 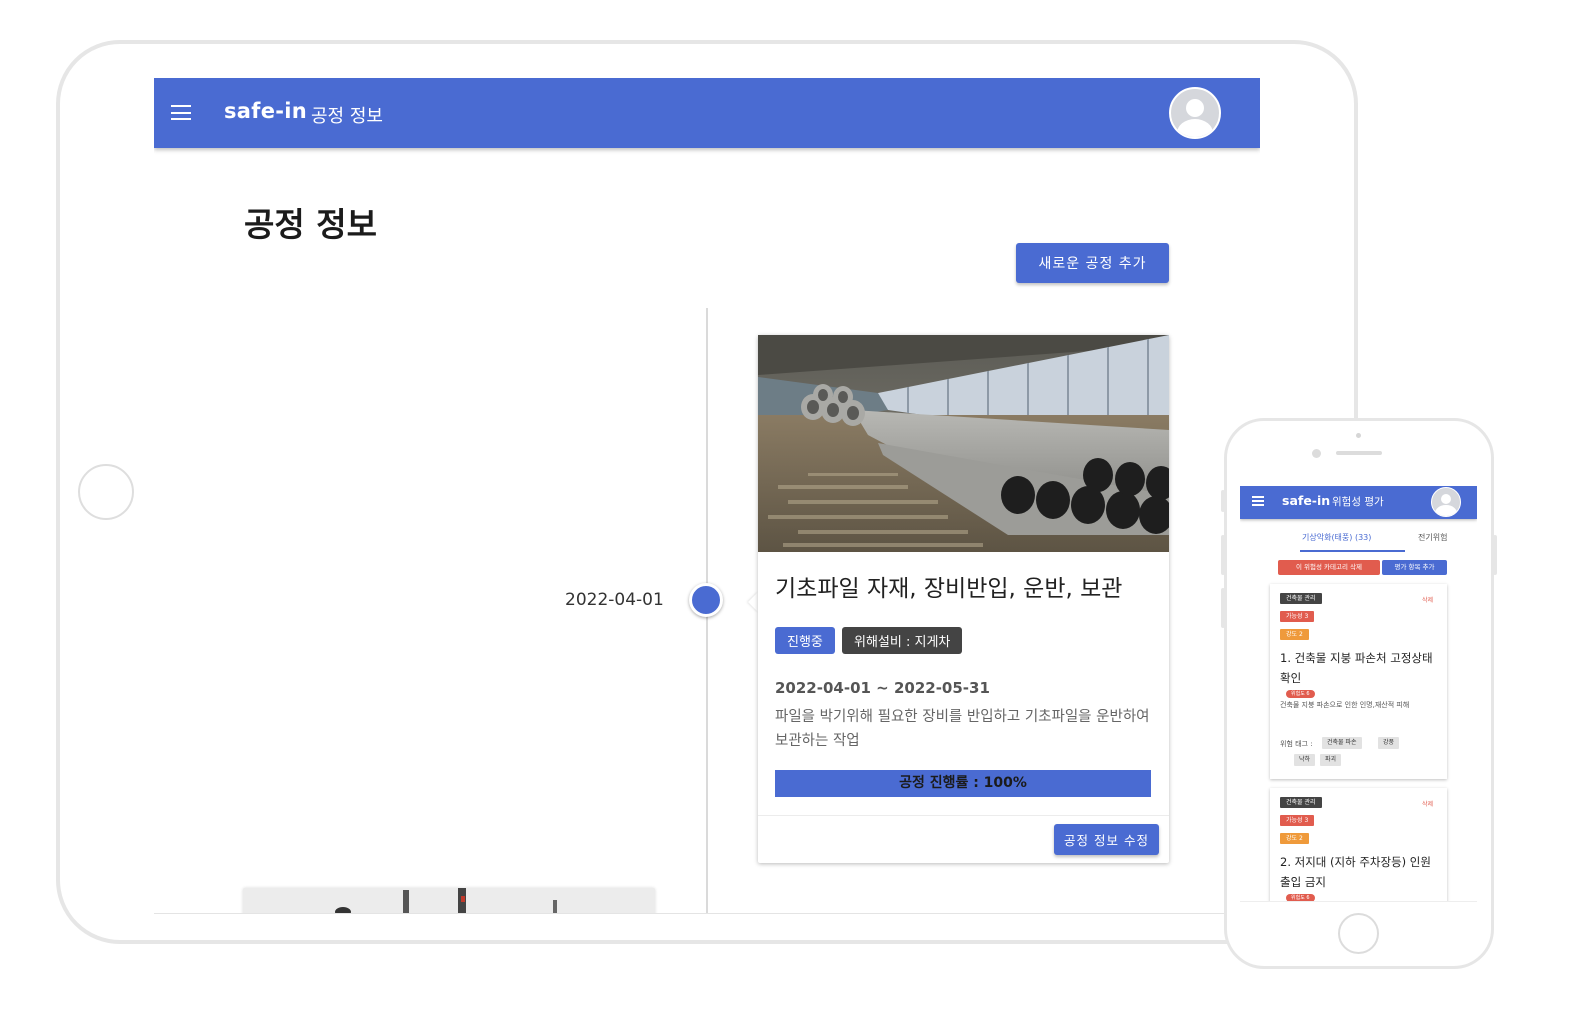 What do you see at coordinates (1438, 537) in the screenshot?
I see `tab-electric: 전기위험` at bounding box center [1438, 537].